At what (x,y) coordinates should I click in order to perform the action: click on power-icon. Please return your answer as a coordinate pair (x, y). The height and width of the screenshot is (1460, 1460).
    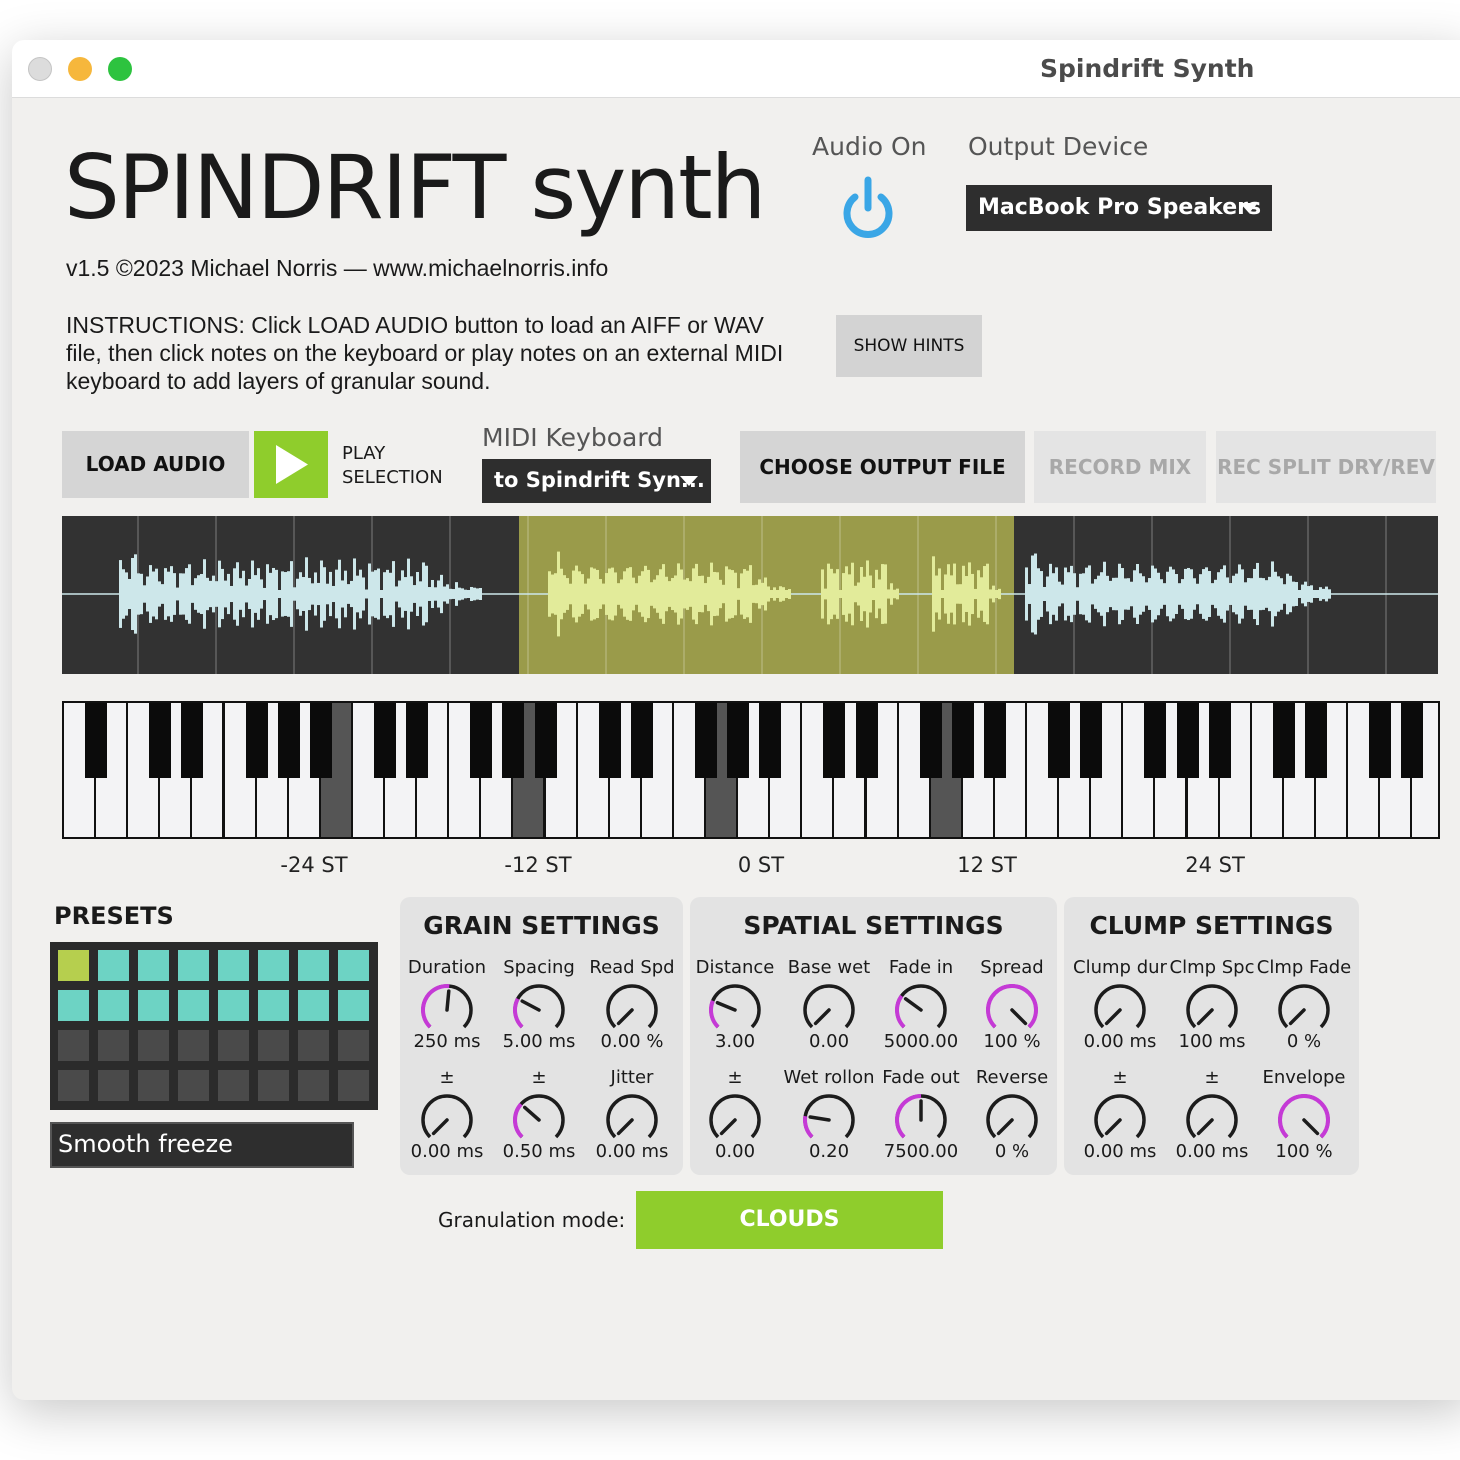
    Looking at the image, I should click on (868, 207).